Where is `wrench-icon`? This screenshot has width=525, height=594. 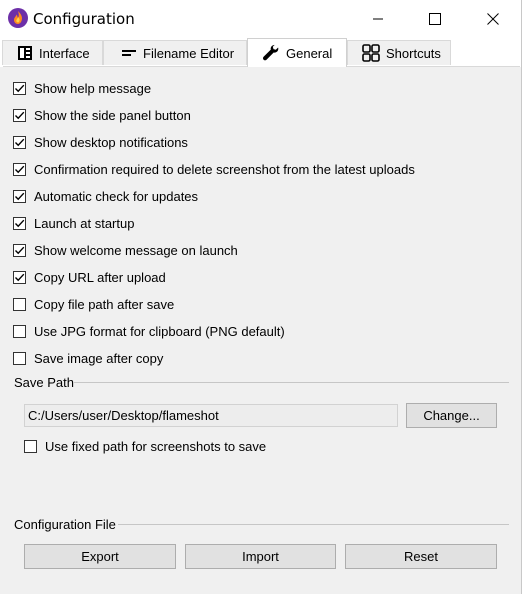
wrench-icon is located at coordinates (271, 53).